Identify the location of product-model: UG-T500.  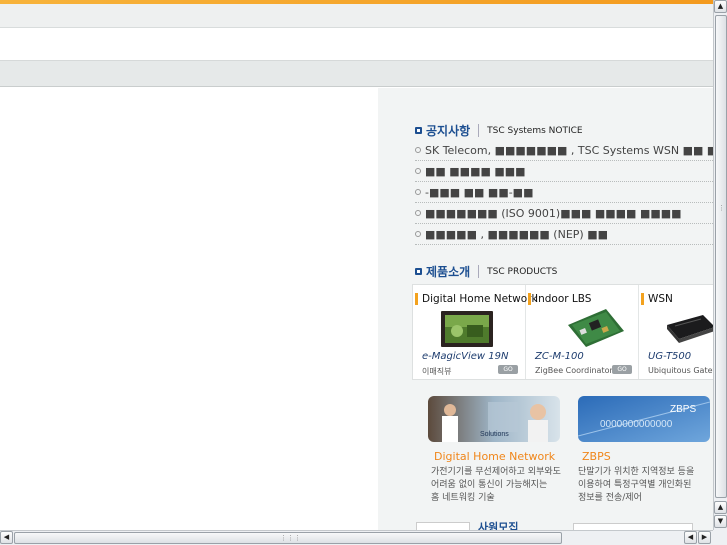
(669, 356).